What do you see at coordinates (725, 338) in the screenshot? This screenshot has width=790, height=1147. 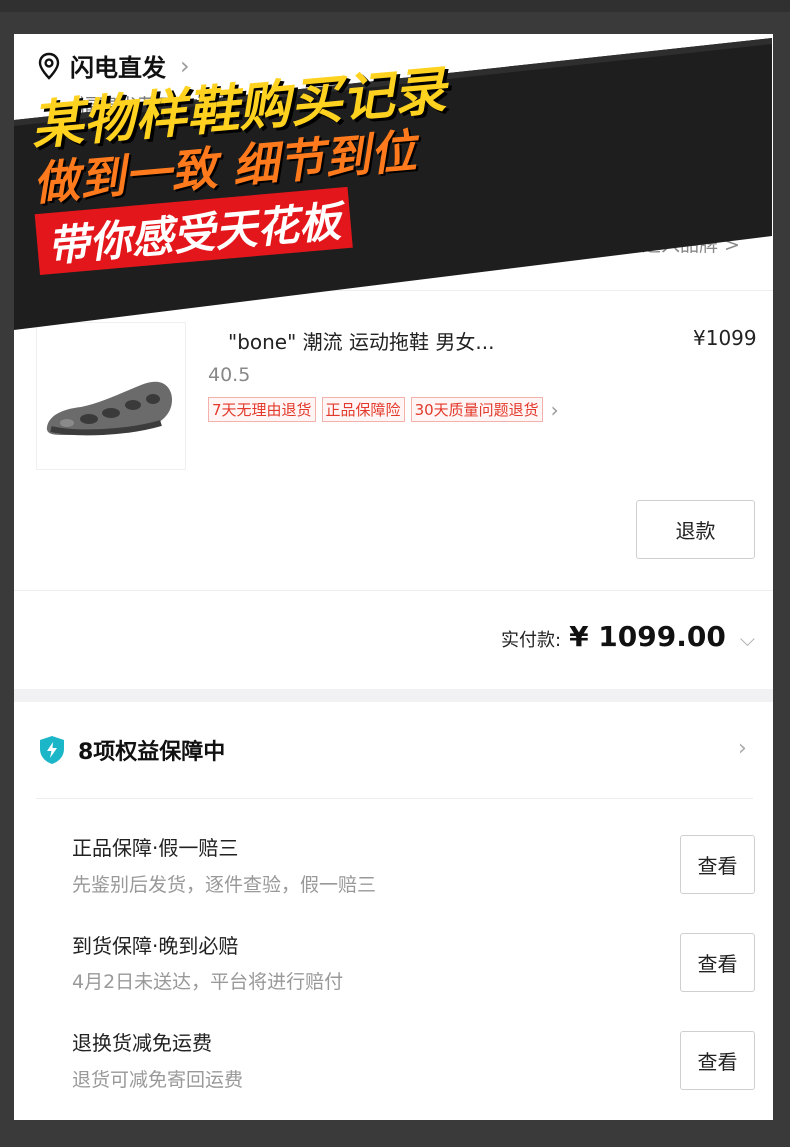 I see `product-price: ¥1099` at bounding box center [725, 338].